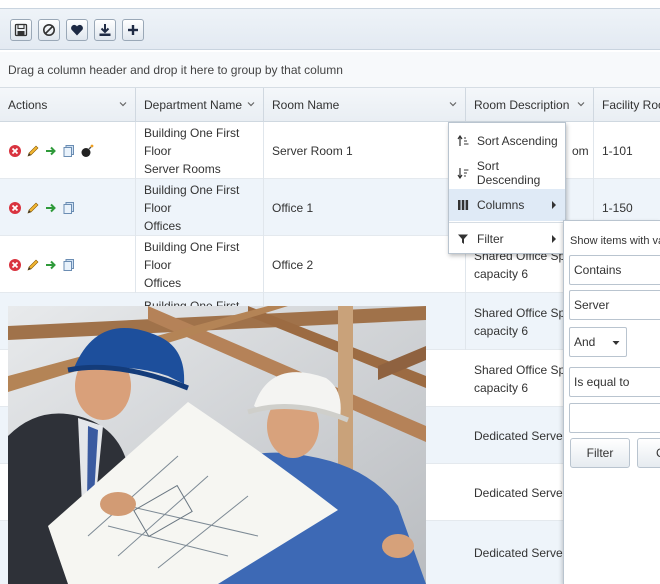 The height and width of the screenshot is (584, 660). I want to click on download-button, so click(105, 30).